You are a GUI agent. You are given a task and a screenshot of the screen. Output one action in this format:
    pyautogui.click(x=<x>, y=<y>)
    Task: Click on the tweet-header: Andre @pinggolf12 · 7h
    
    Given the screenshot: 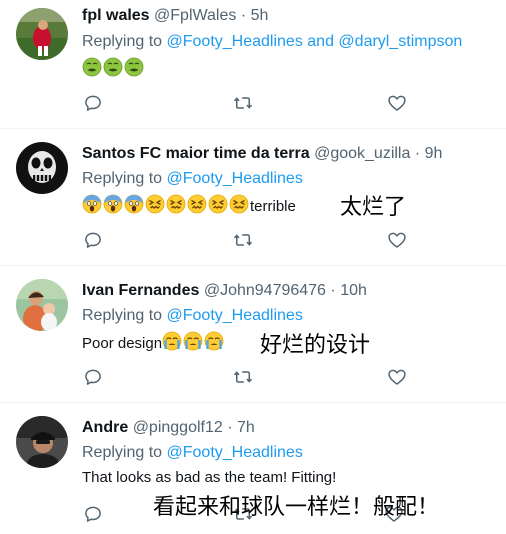 What is the action you would take?
    pyautogui.click(x=168, y=428)
    